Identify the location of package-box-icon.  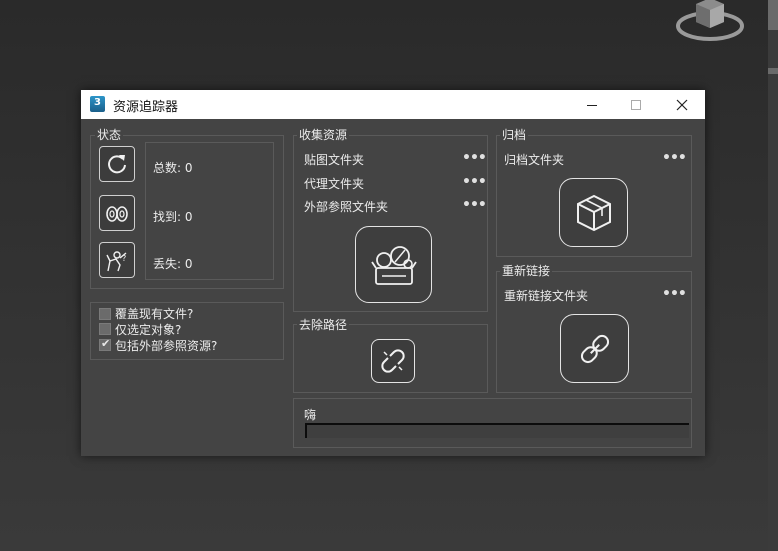
(593, 212).